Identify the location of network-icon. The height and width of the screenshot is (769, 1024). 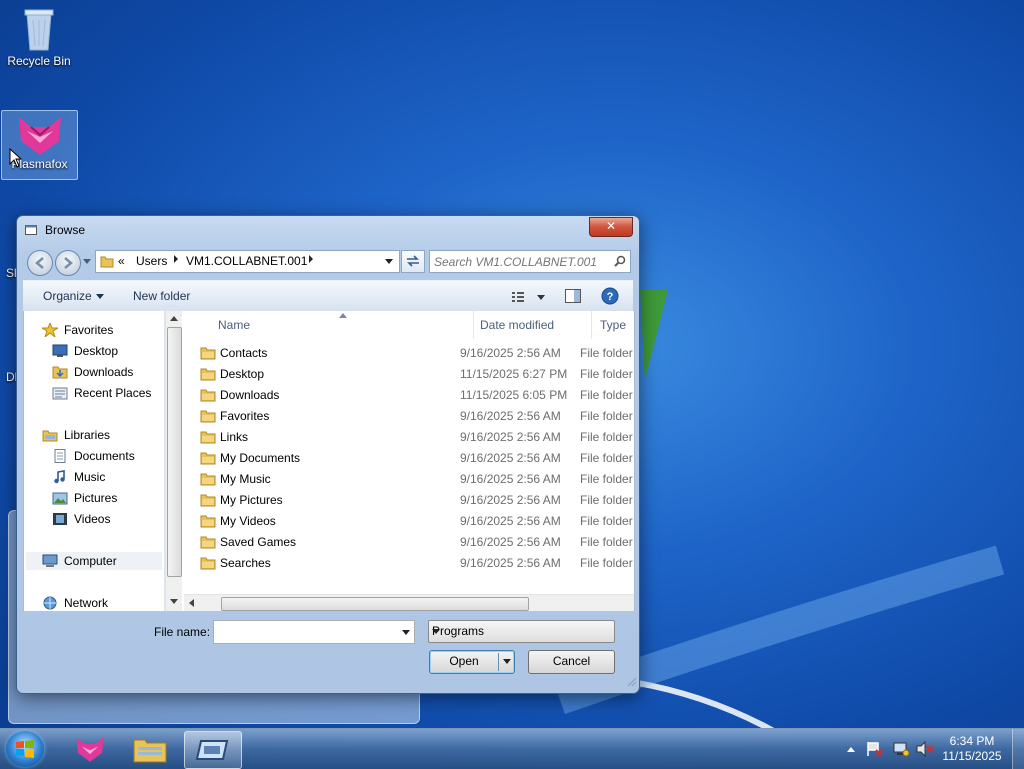
(50, 603).